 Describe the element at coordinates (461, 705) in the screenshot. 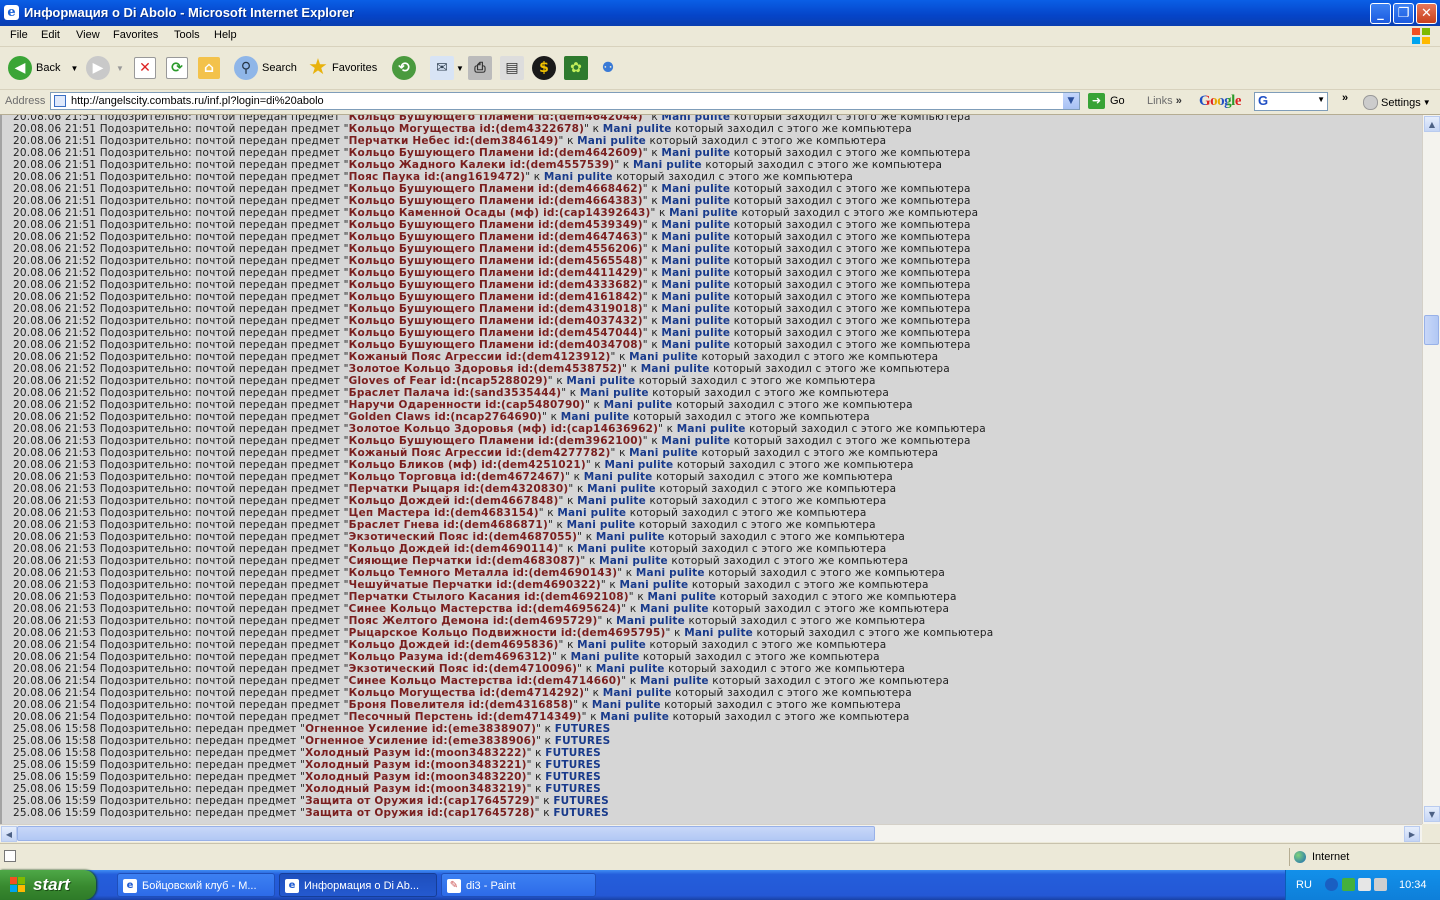

I see `log-item-link: Броня Повелителя id:(dem4316858)` at that location.